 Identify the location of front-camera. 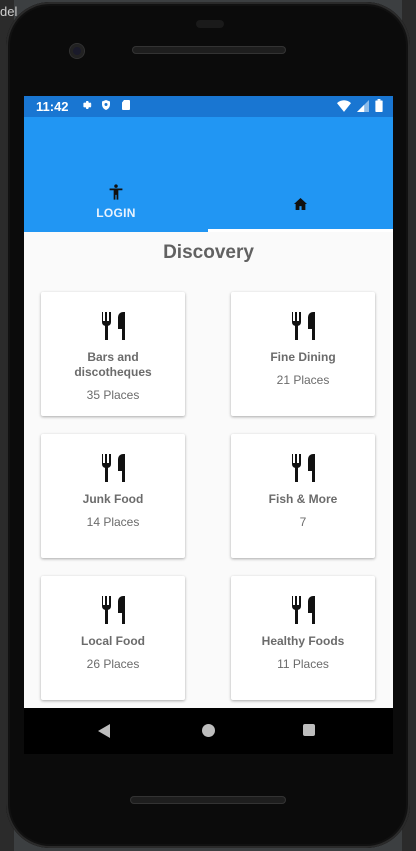
(77, 51).